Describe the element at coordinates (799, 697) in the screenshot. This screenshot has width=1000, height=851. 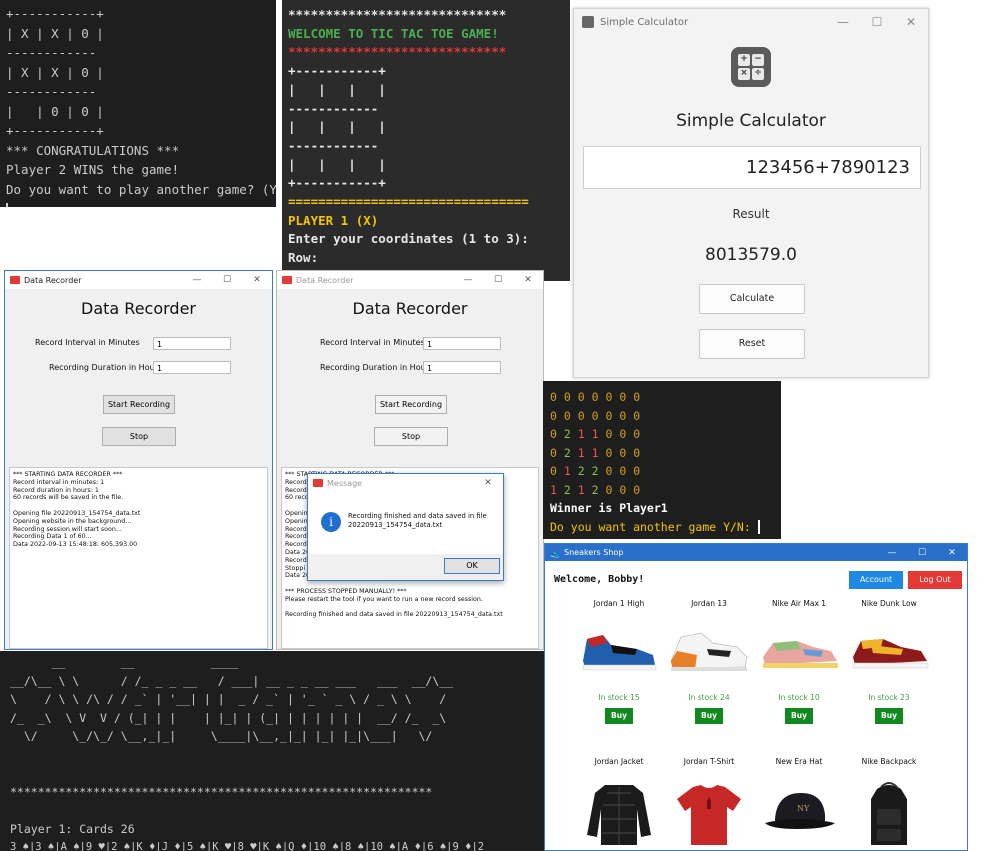
I see `stock-text: In stock 10` at that location.